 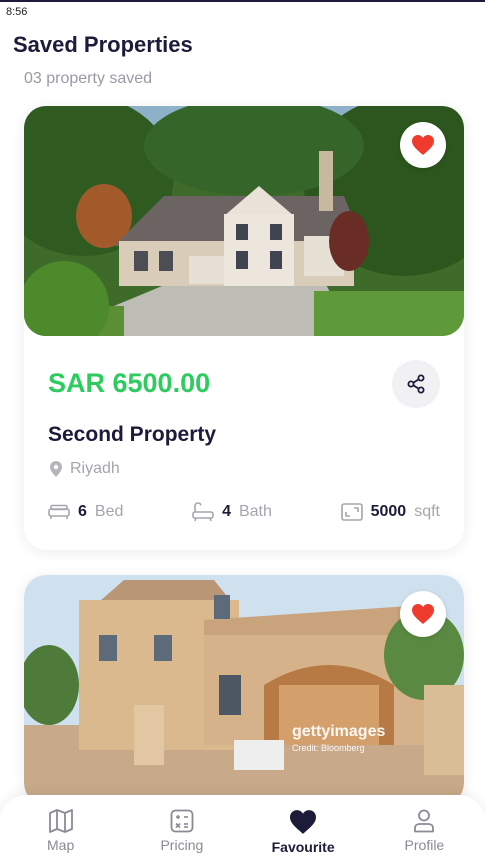 I want to click on bed-feature: 6 Bed, so click(x=85, y=512).